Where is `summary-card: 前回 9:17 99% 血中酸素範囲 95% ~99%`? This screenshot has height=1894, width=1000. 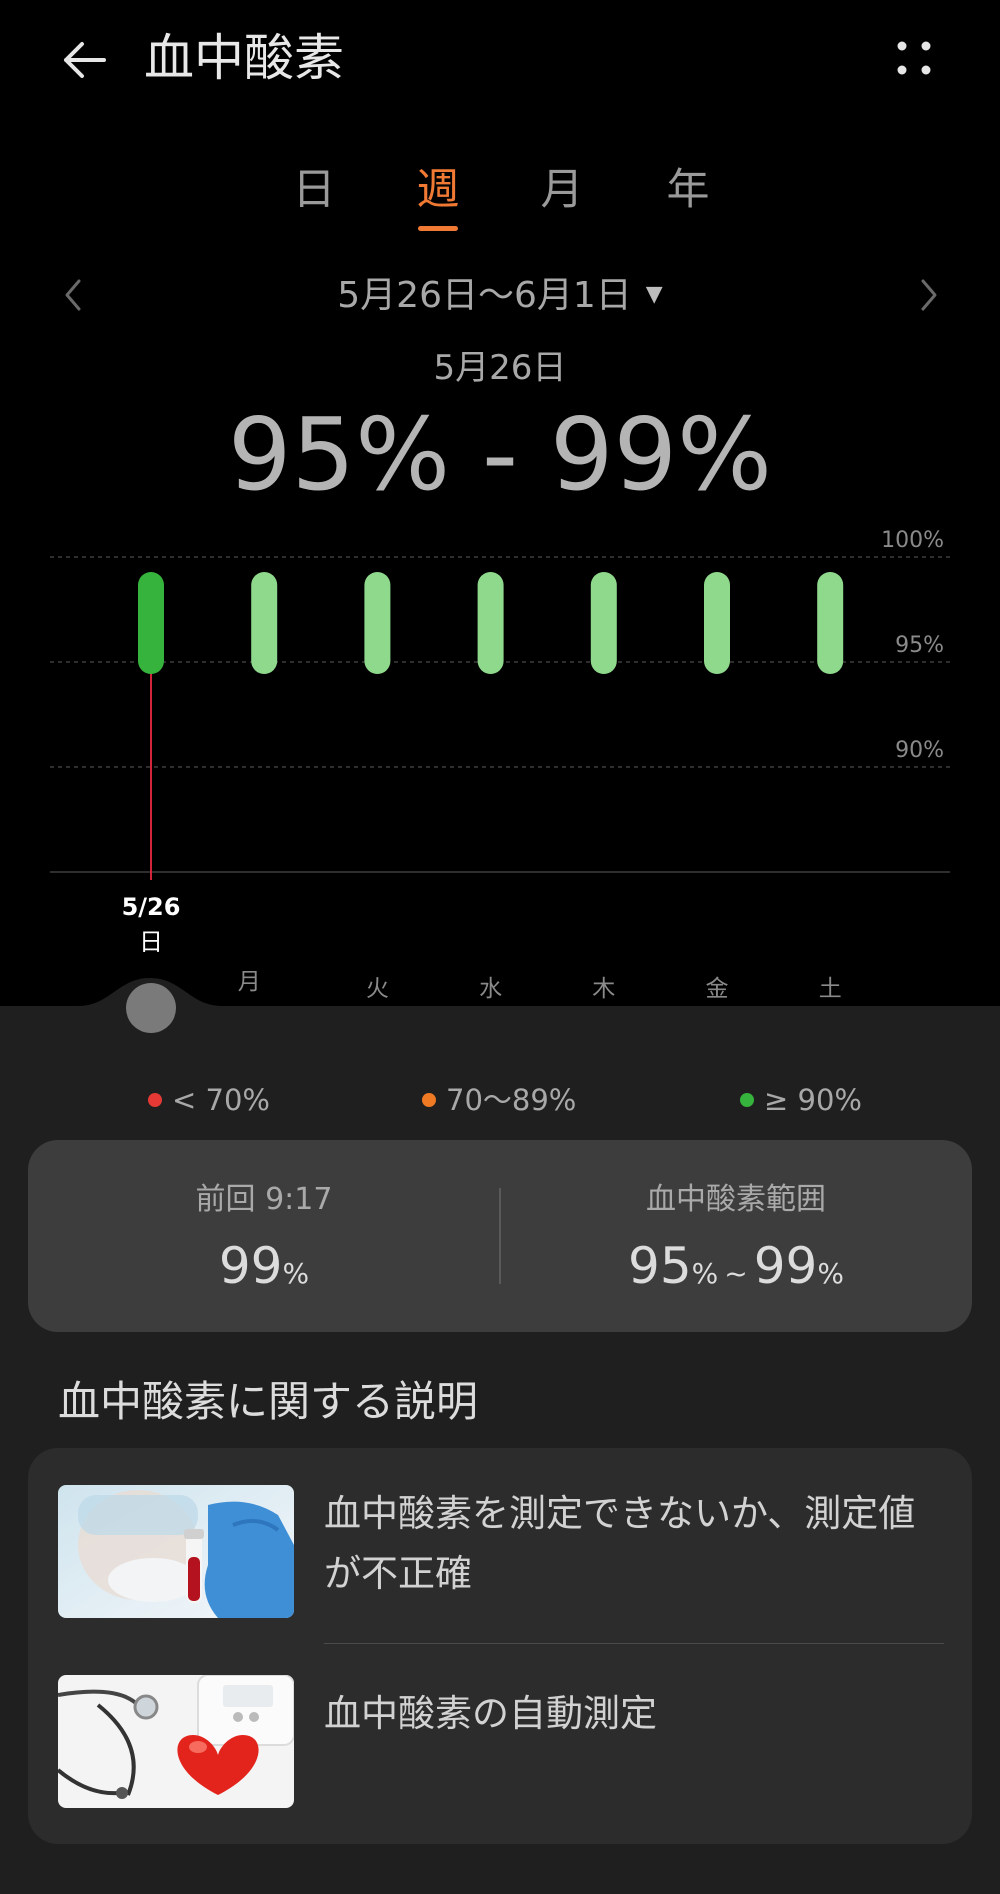
summary-card: 前回 9:17 99% 血中酸素範囲 95% ~99% is located at coordinates (500, 1236).